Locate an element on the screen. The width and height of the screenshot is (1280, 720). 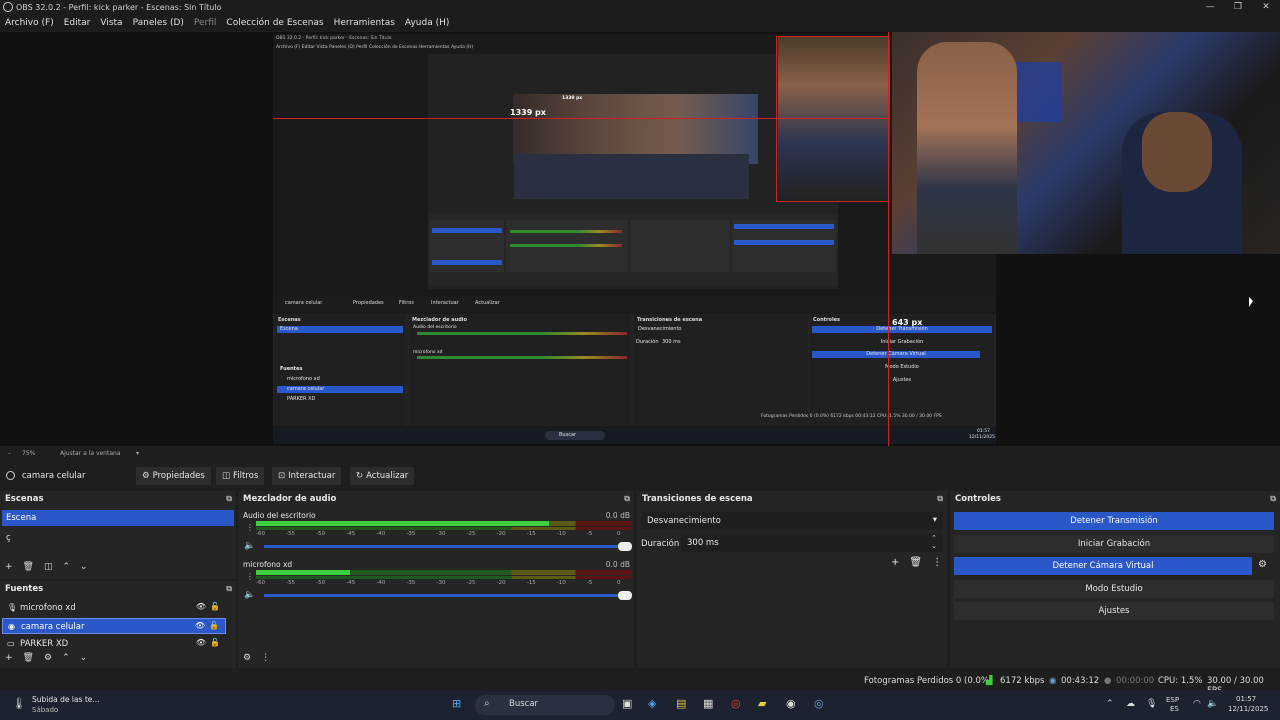
scene-filter-icon: ◫ is located at coordinates (48, 567).